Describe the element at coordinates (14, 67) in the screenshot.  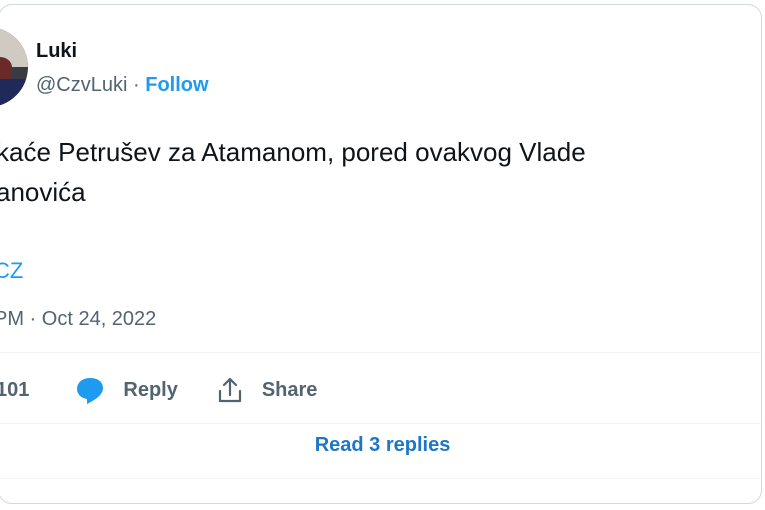
I see `avatar` at that location.